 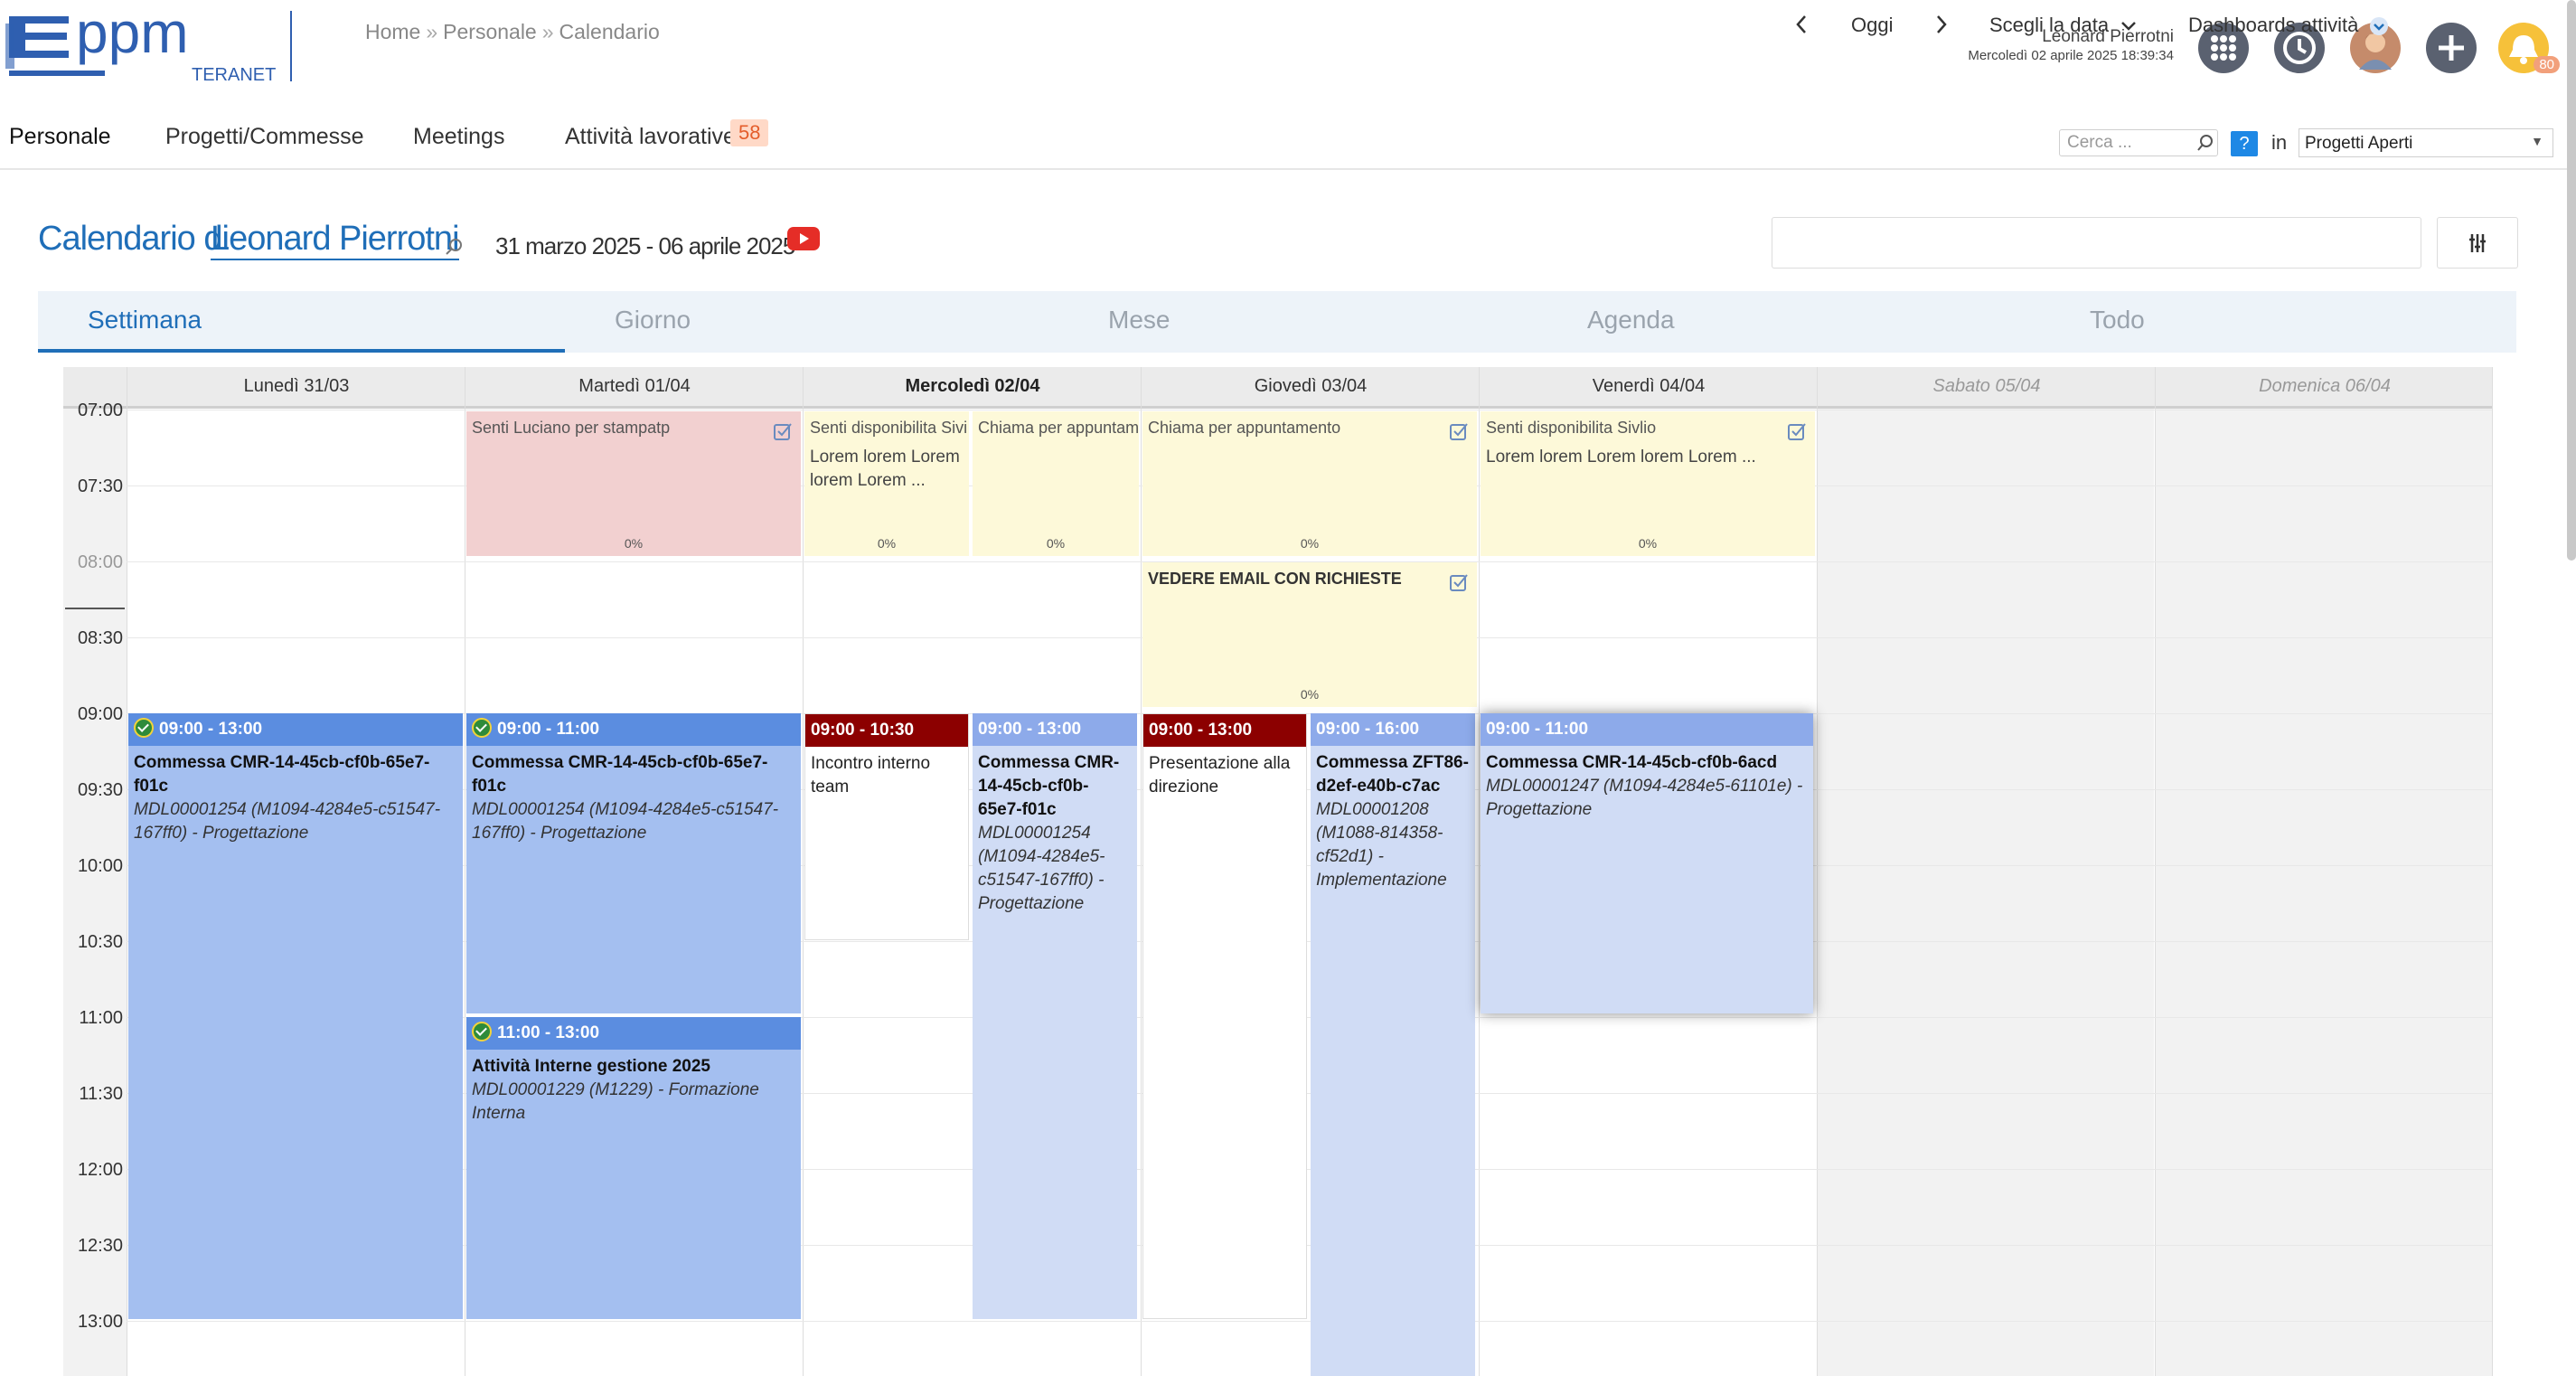 What do you see at coordinates (889, 428) in the screenshot?
I see `task-title: Senti disponibilita Sivi` at bounding box center [889, 428].